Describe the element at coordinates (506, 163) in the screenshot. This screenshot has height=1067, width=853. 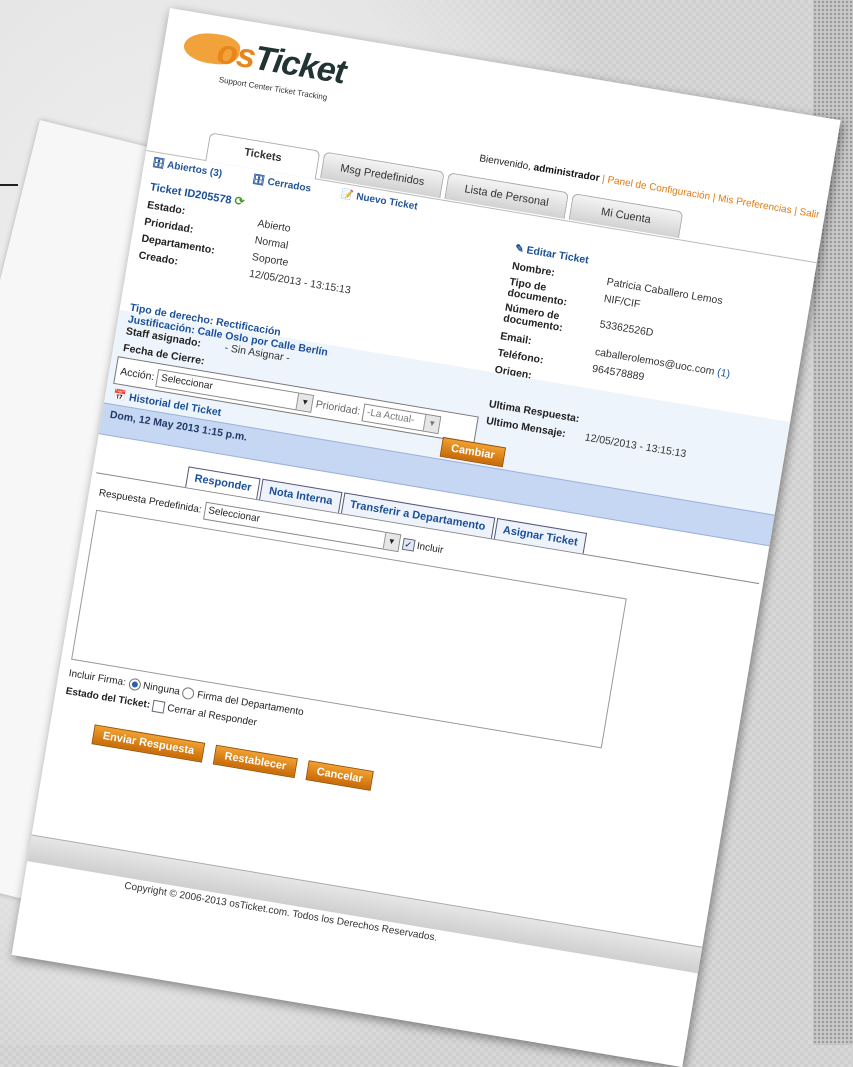
I see `welcome-prefix: Bienvenido,` at that location.